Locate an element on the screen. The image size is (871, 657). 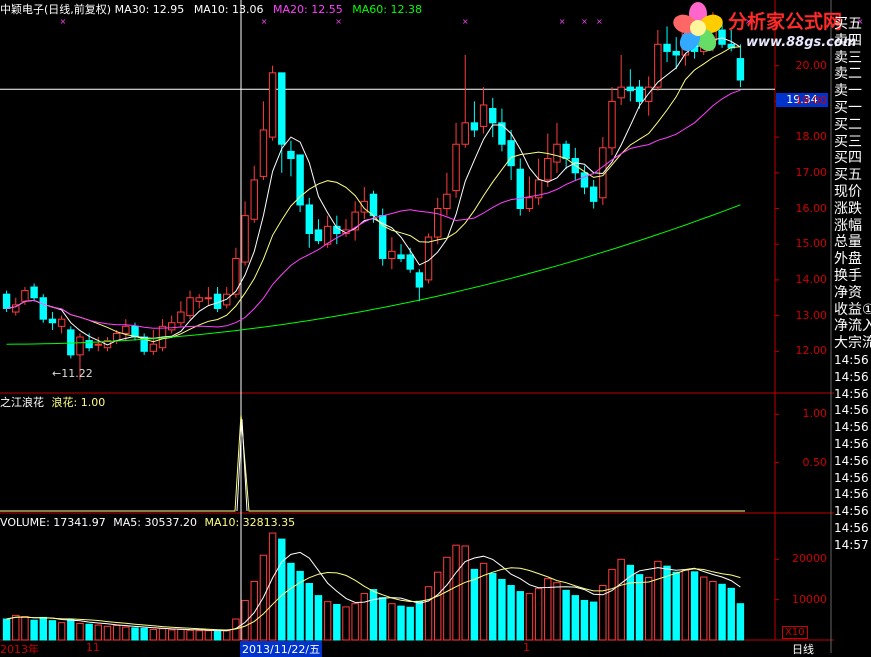
price-tick-label: 19.00 is located at coordinates (811, 101).